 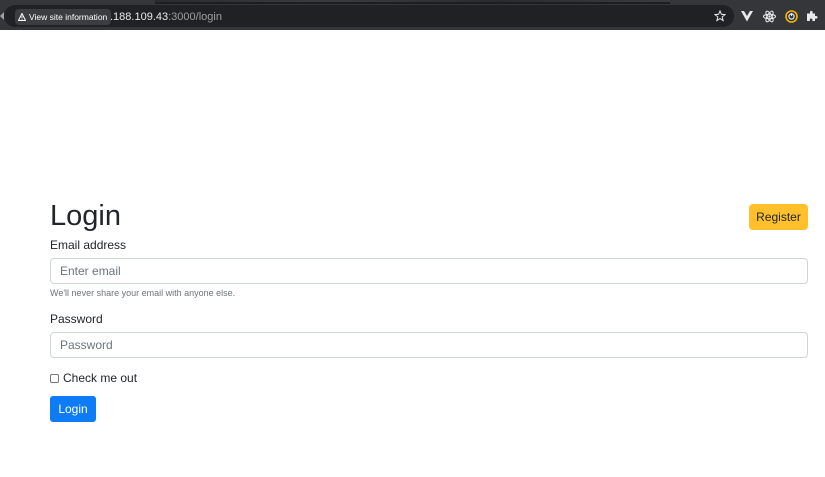 I want to click on email-label: Email address, so click(x=88, y=245).